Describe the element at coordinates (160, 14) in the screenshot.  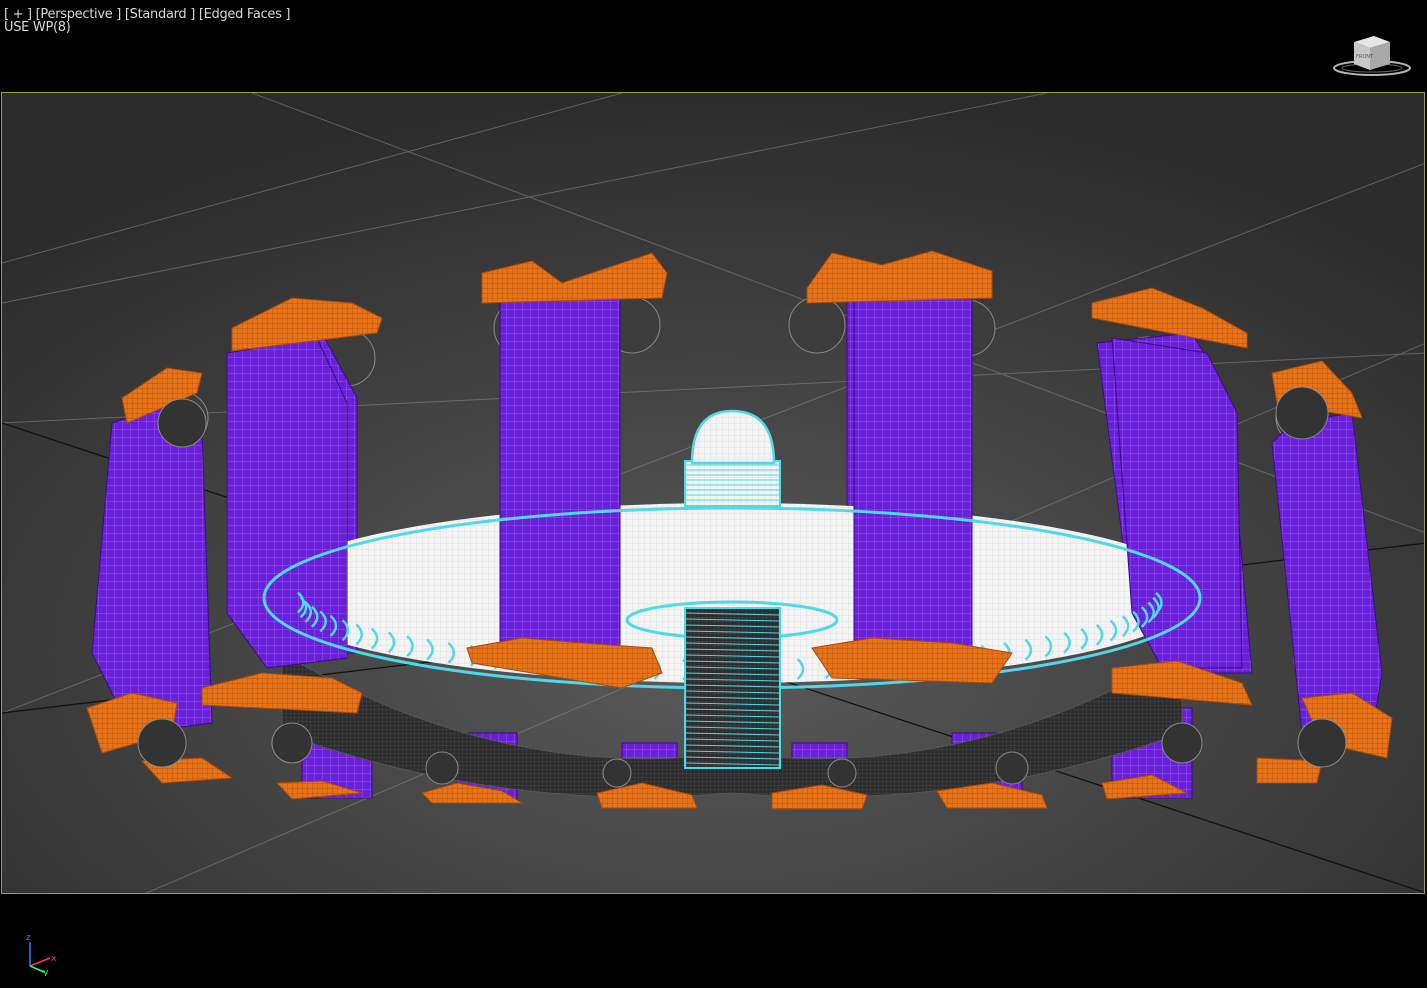
I see `shading-mode-button: [Standard ]` at that location.